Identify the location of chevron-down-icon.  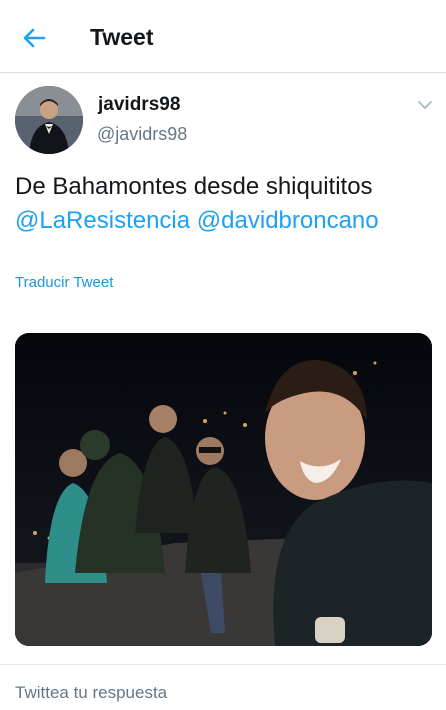
(425, 105).